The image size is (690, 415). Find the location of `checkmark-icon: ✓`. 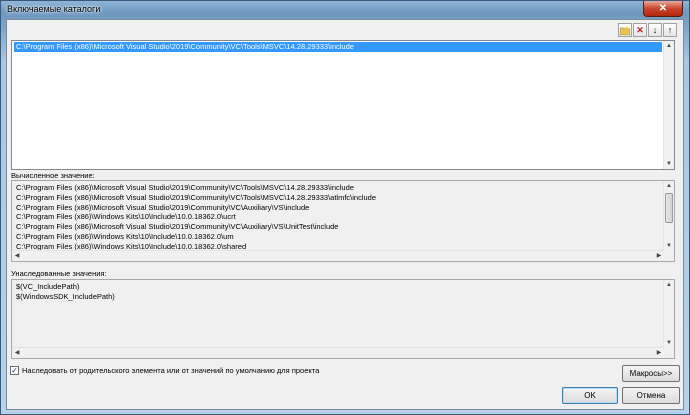

checkmark-icon: ✓ is located at coordinates (14, 370).